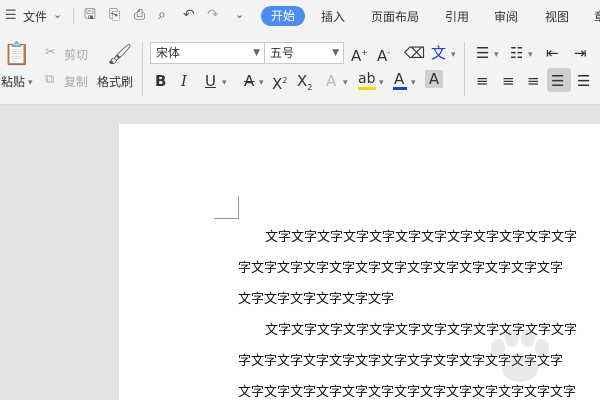  I want to click on bullets-icon: ☰, so click(482, 53).